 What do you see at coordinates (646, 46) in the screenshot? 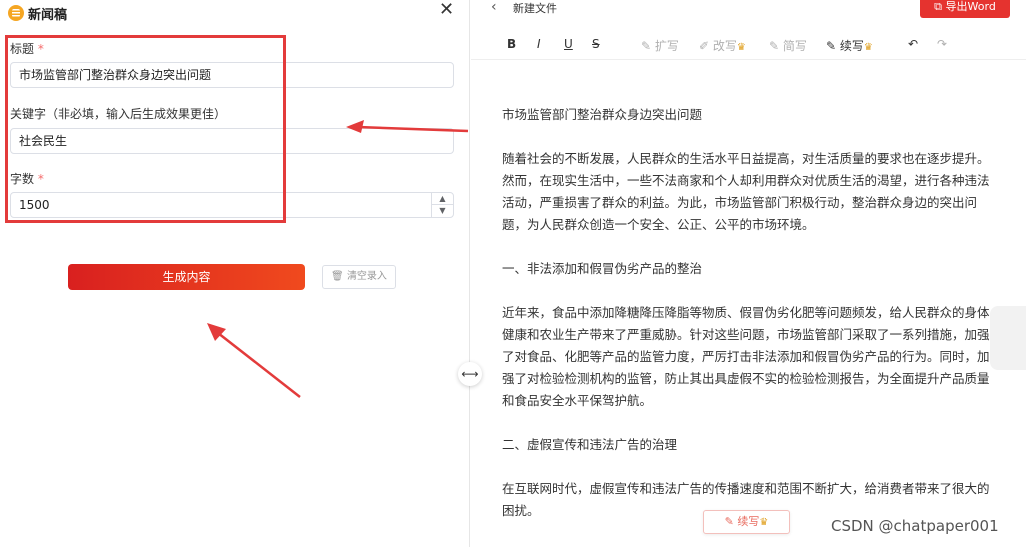
I see `expand-icon: ✎` at bounding box center [646, 46].